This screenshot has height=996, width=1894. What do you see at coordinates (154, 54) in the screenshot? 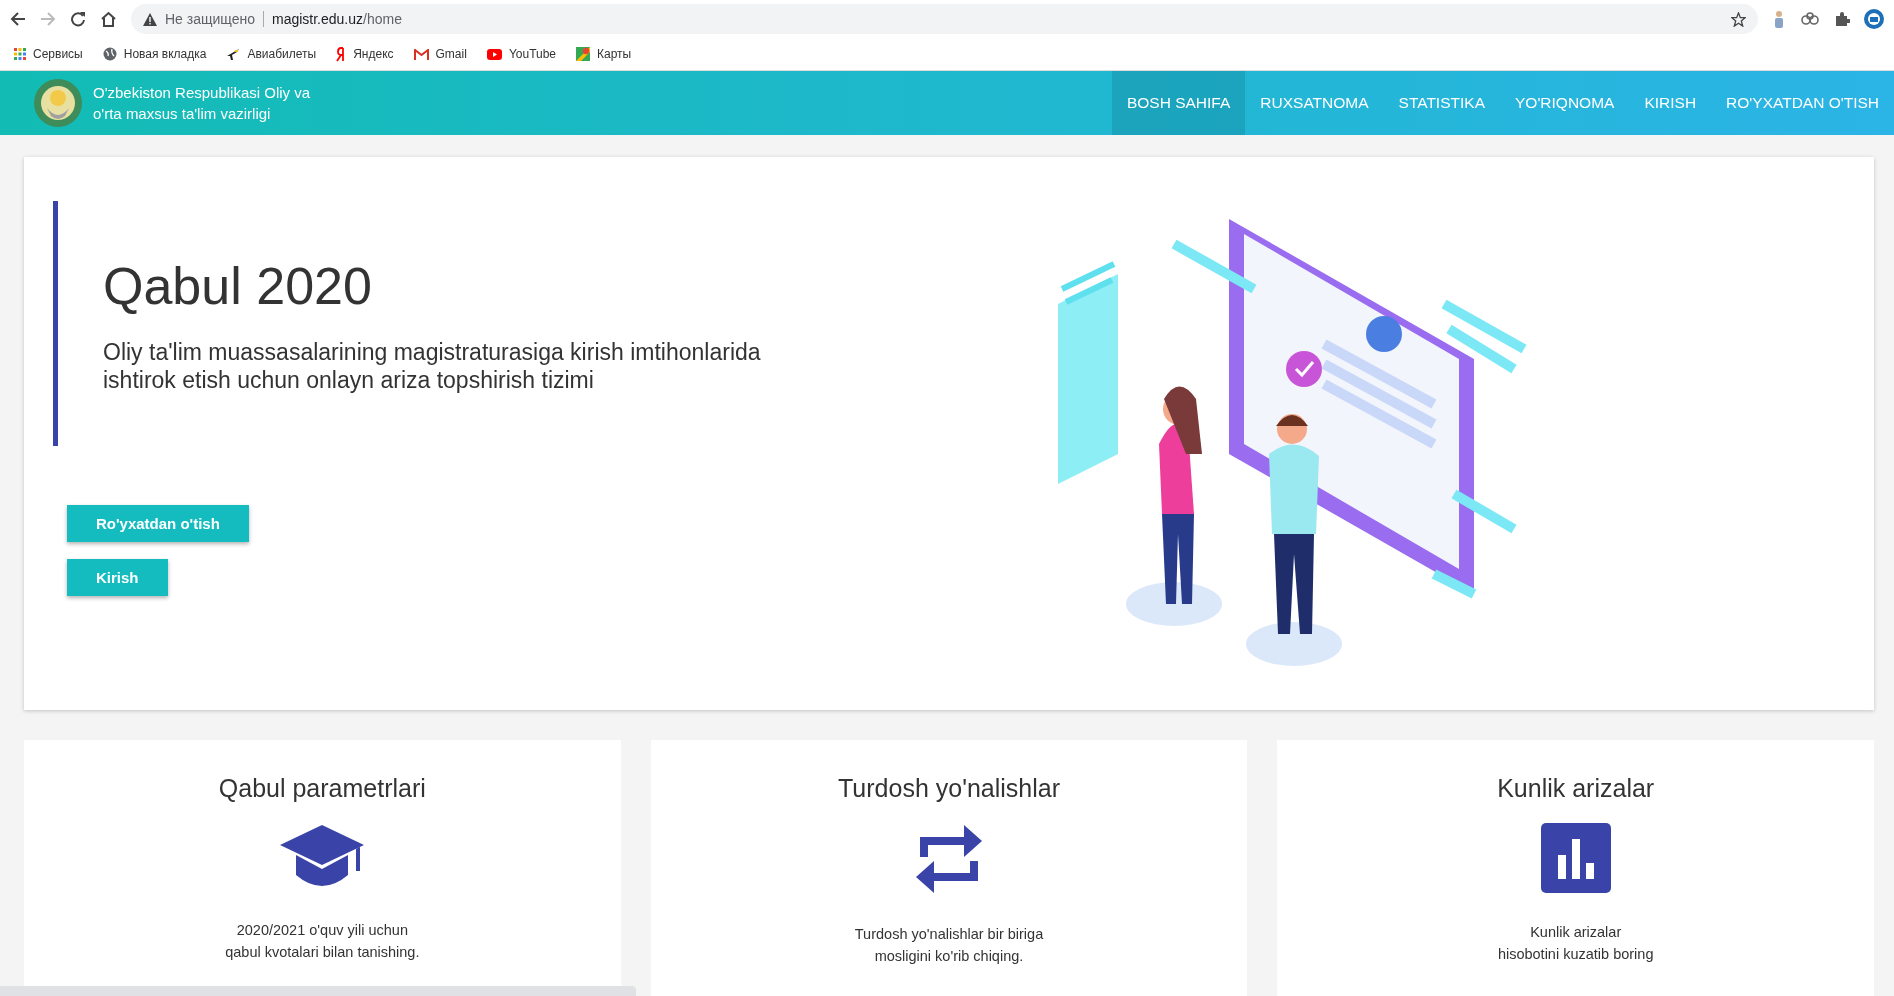
I see `bookmark-link: Новая вкладка` at bounding box center [154, 54].